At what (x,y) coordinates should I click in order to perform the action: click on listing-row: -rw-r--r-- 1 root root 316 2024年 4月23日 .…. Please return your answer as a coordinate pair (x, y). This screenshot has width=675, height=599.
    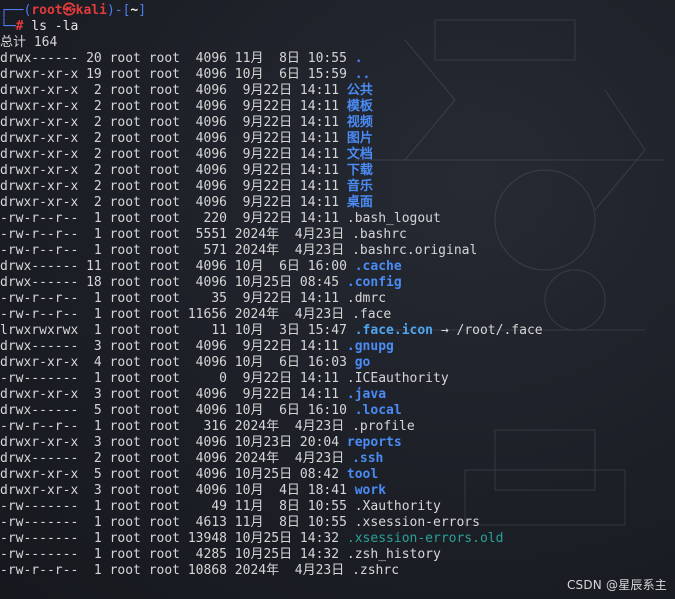
    Looking at the image, I should click on (337, 427).